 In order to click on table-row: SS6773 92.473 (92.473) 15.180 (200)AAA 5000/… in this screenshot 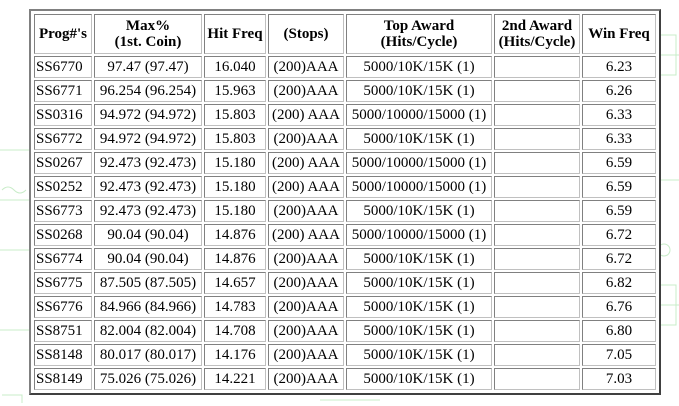, I will do `click(345, 211)`.